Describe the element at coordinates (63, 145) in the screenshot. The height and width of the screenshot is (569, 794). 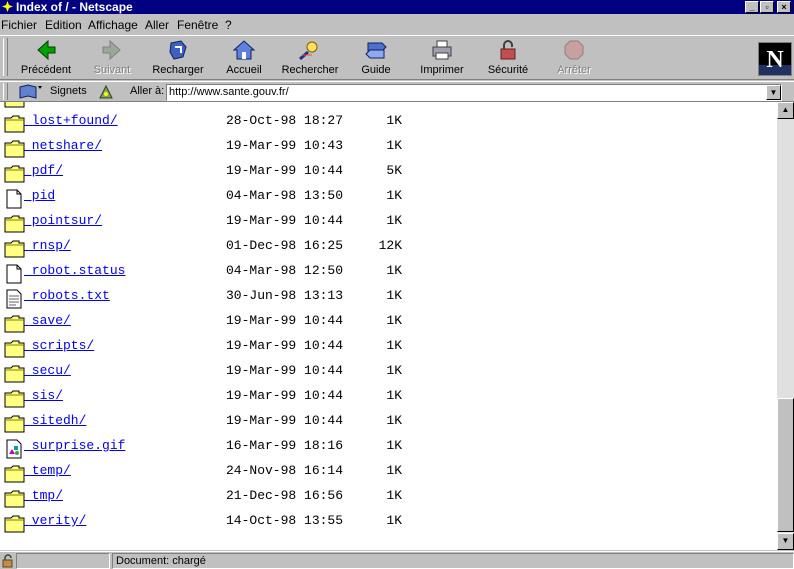
I see `file-link: netshare/` at that location.